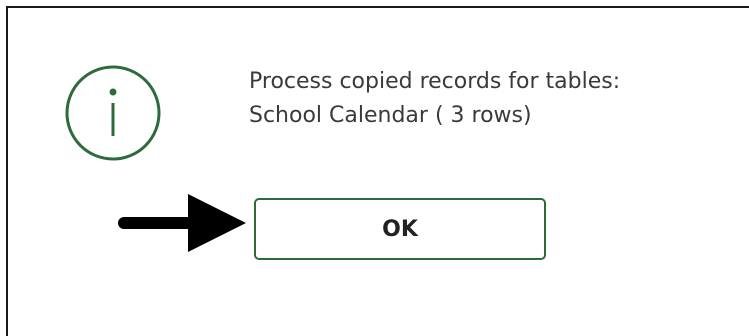 The width and height of the screenshot is (749, 336). I want to click on ok-button: OK, so click(400, 229).